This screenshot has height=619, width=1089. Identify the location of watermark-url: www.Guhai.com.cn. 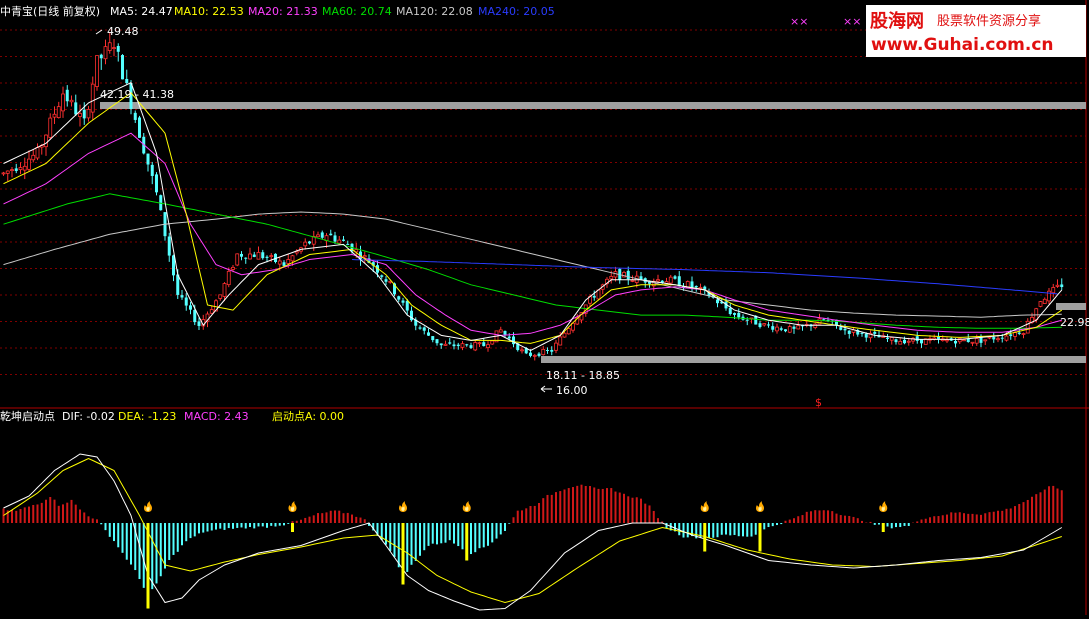
(962, 45).